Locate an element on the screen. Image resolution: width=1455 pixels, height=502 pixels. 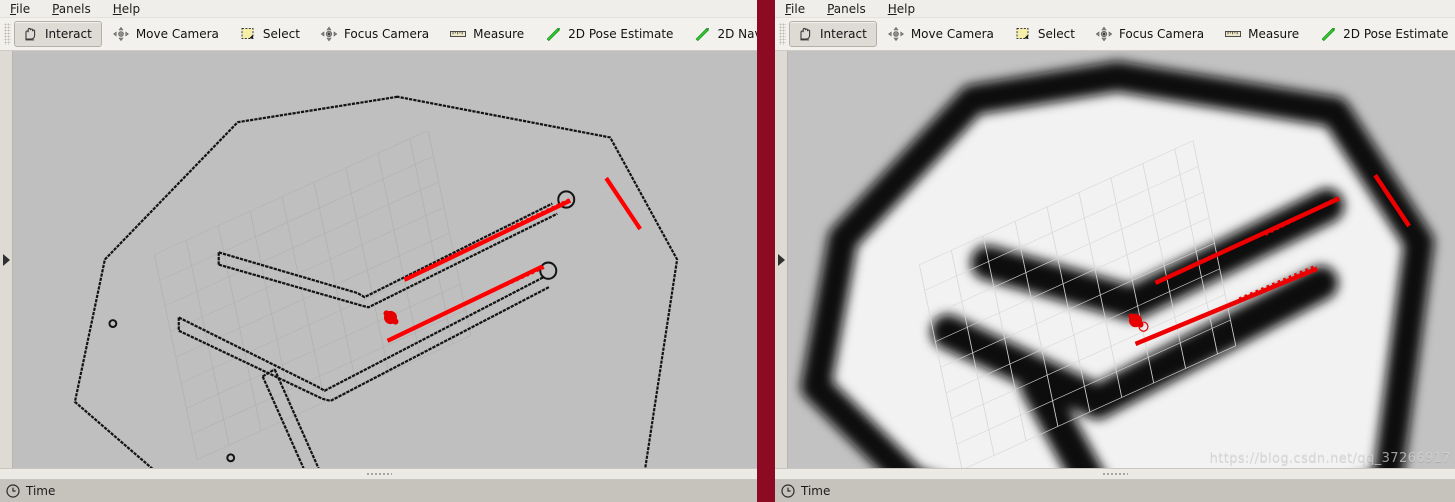
tool-2d-nav-goal-button: 2D Nav Goal is located at coordinates (721, 34).